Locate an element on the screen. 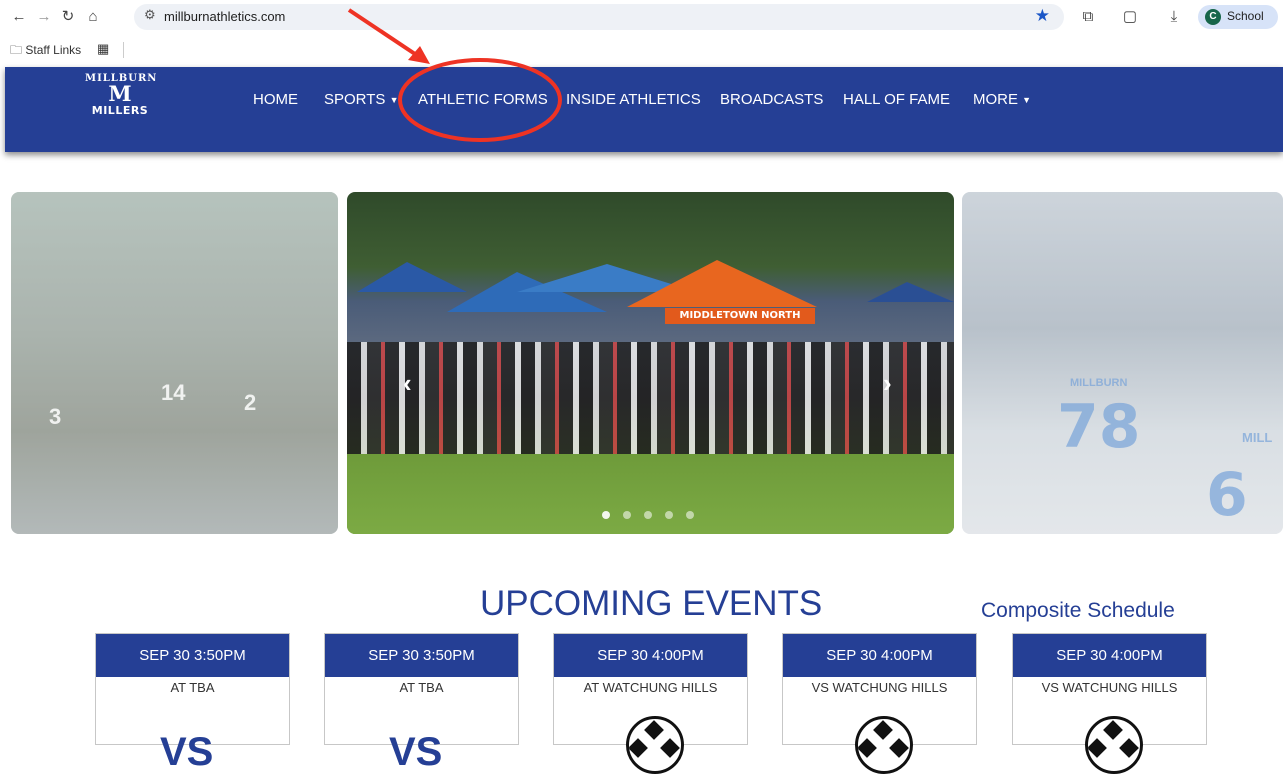 This screenshot has height=775, width=1283. profile-chip: C School is located at coordinates (1238, 17).